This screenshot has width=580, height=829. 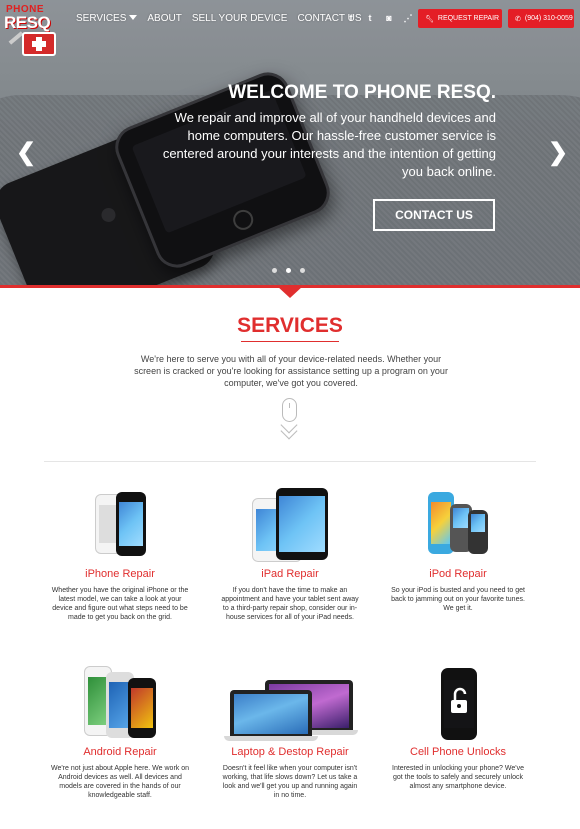 I want to click on ipad-image, so click(x=290, y=525).